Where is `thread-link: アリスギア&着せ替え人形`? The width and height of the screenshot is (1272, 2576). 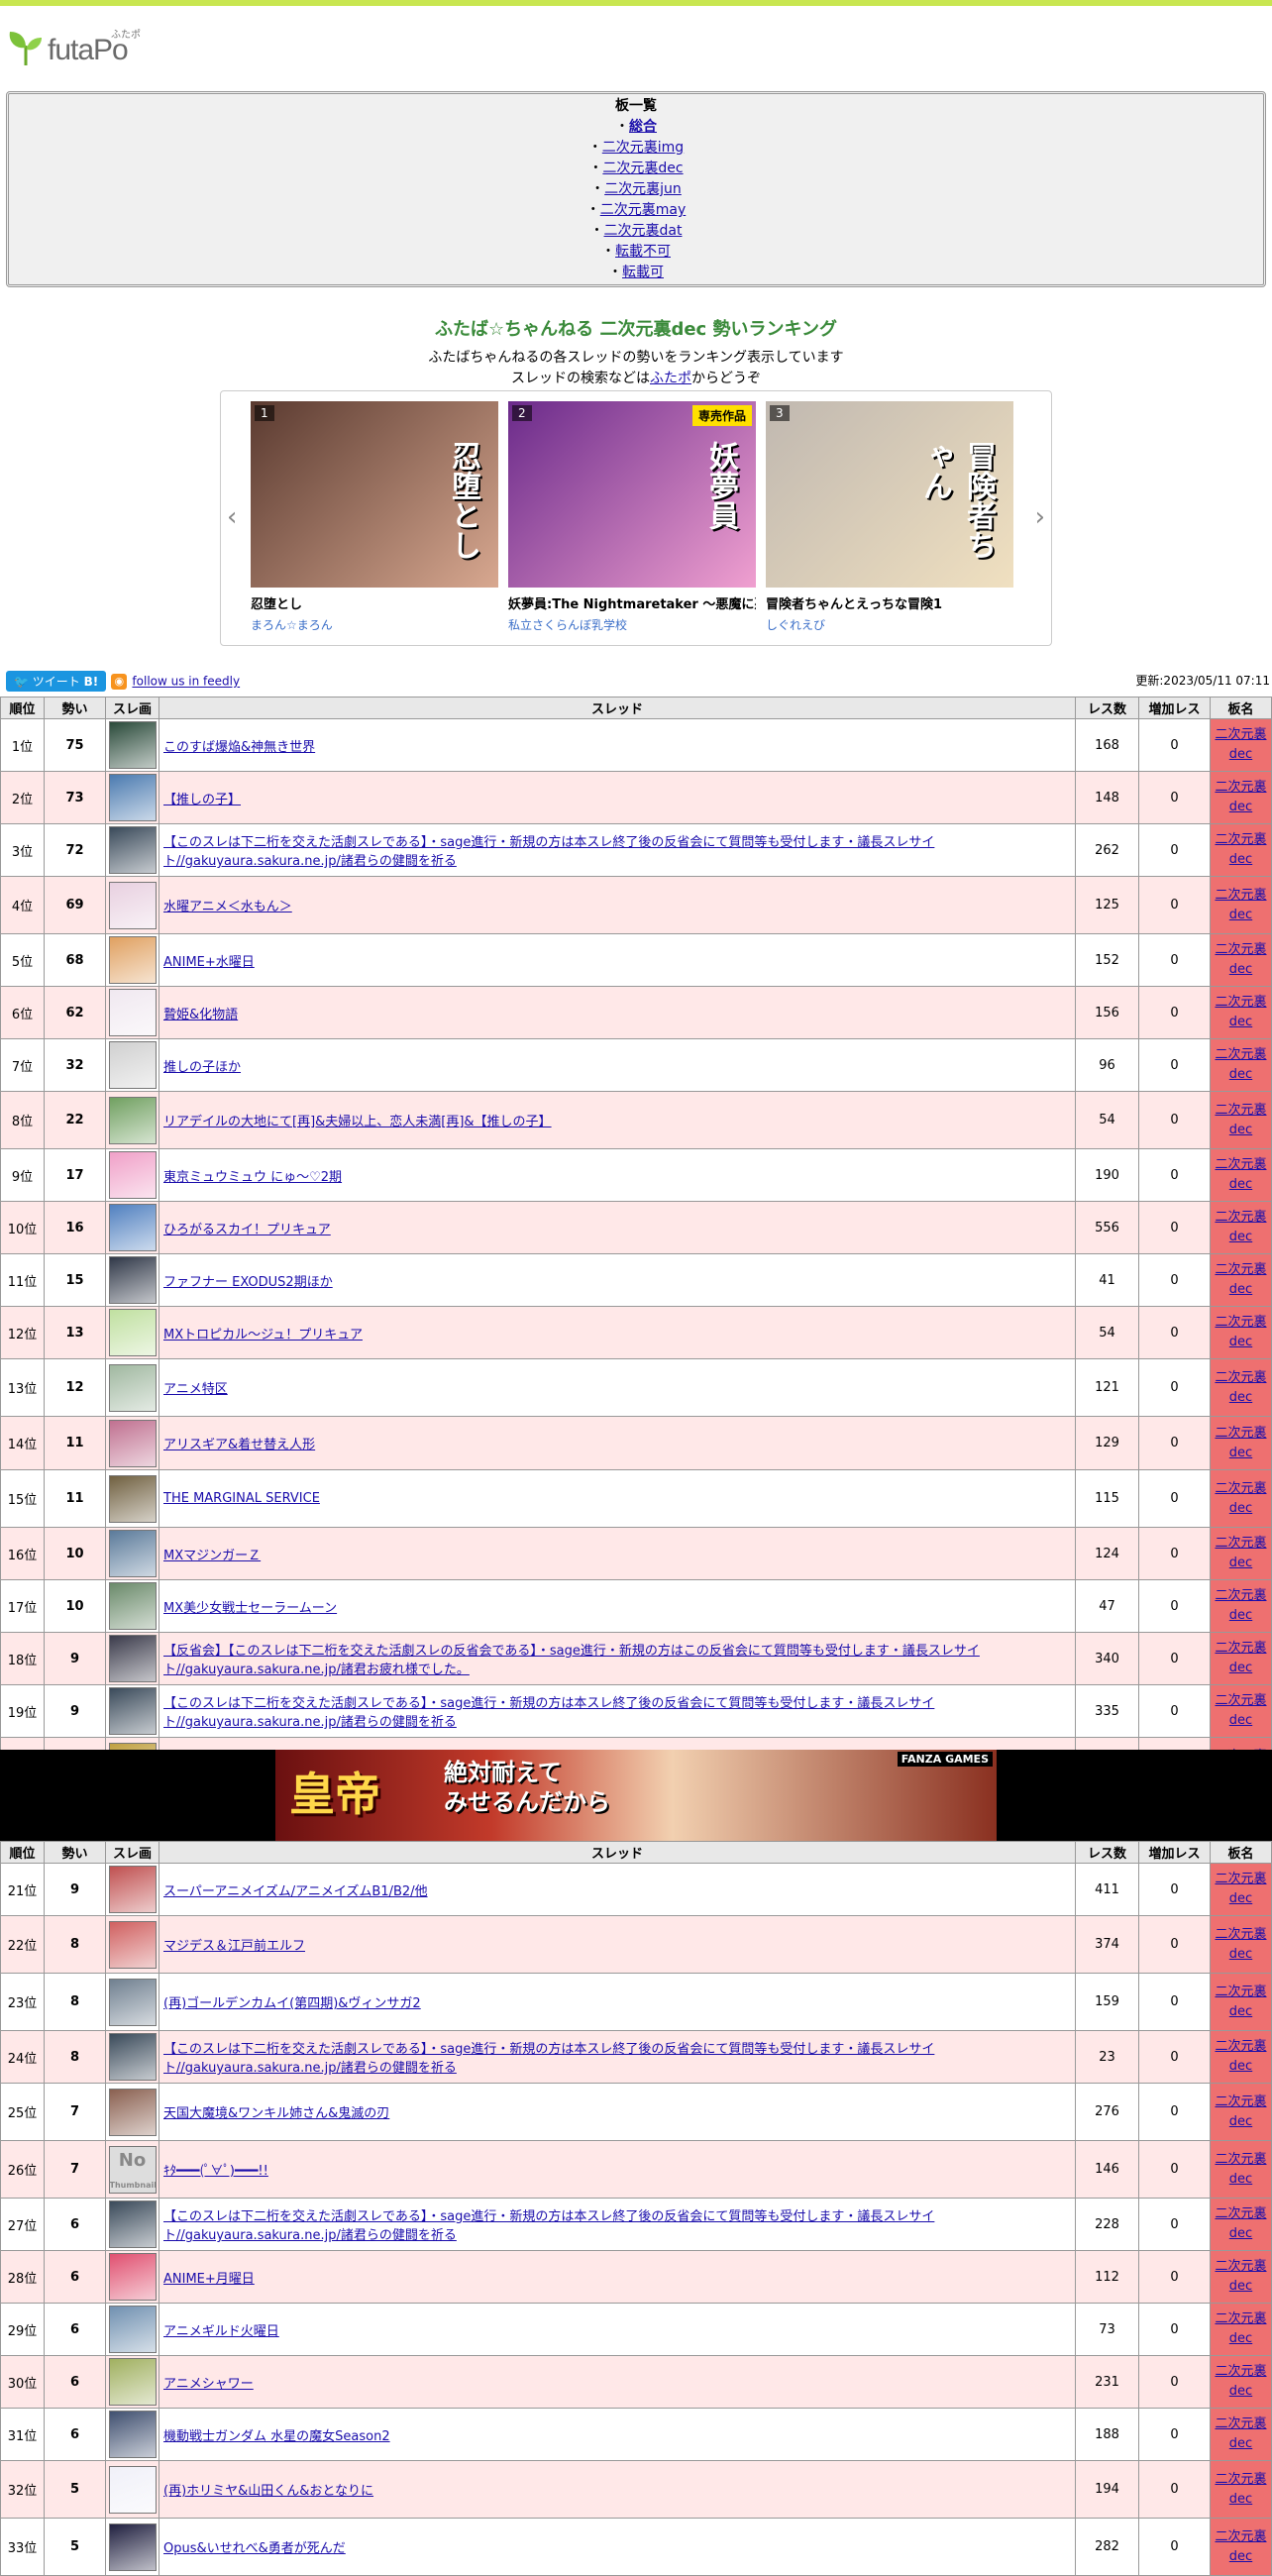 thread-link: アリスギア&着せ替え人形 is located at coordinates (239, 1445).